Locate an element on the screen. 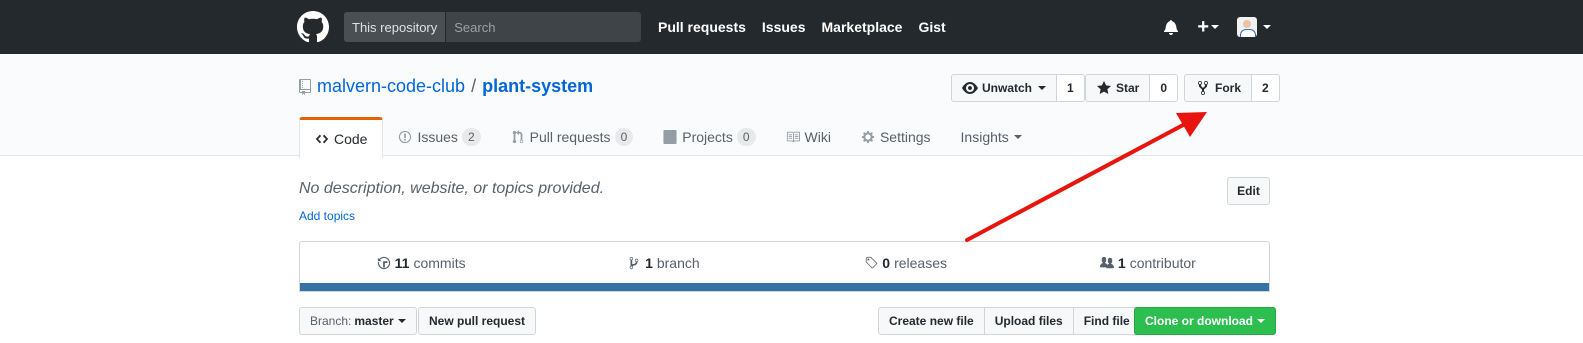 This screenshot has height=343, width=1583. tab-code-label: Code is located at coordinates (351, 139).